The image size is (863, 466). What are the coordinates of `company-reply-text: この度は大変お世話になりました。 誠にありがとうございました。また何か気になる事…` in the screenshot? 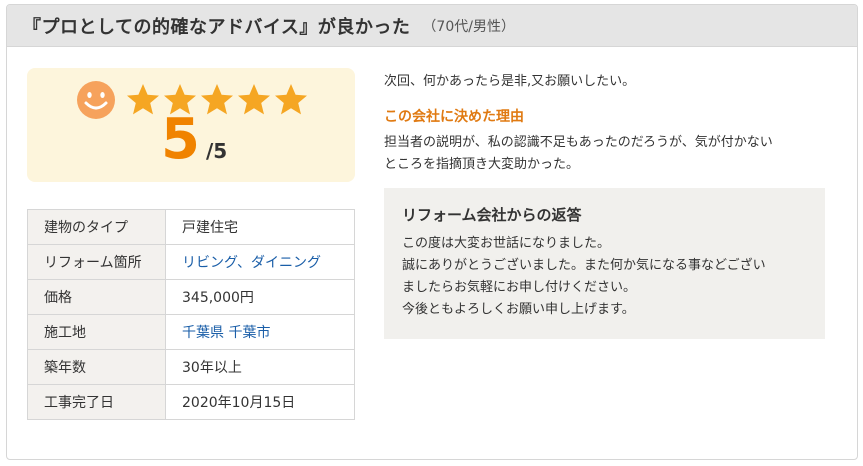 It's located at (604, 277).